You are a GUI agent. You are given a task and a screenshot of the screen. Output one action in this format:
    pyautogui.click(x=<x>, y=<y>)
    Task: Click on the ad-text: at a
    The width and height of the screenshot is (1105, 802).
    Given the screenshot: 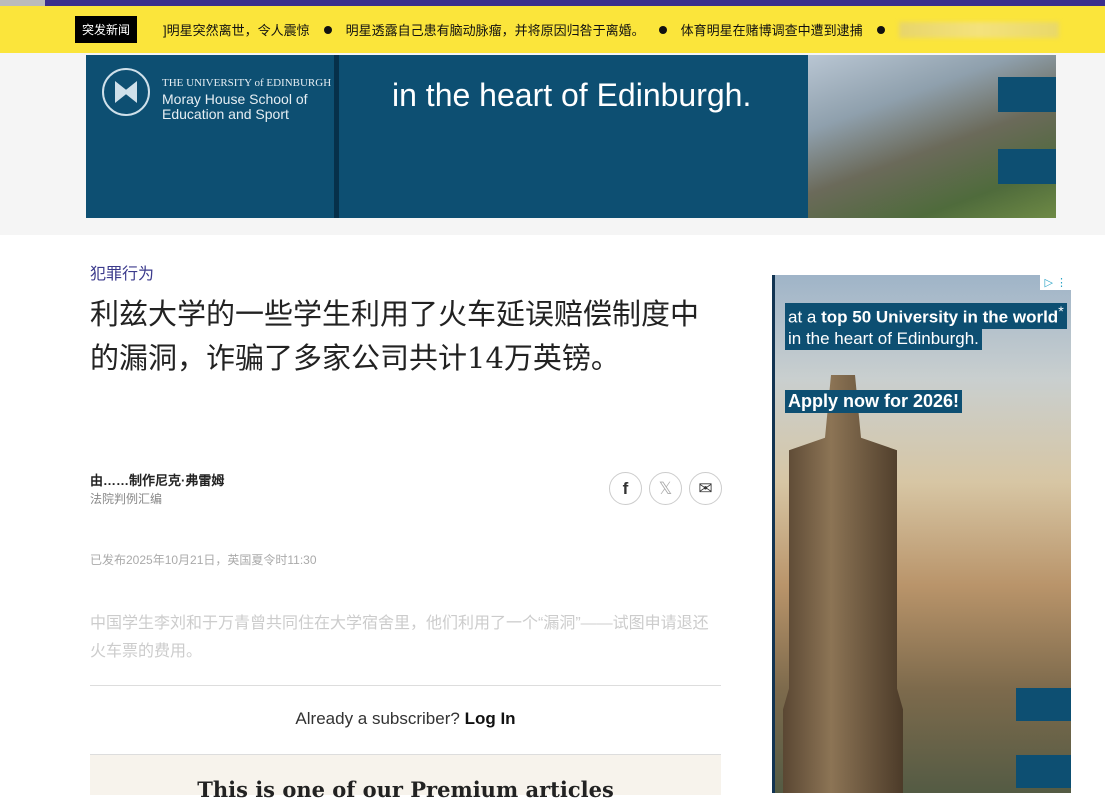 What is the action you would take?
    pyautogui.click(x=805, y=317)
    